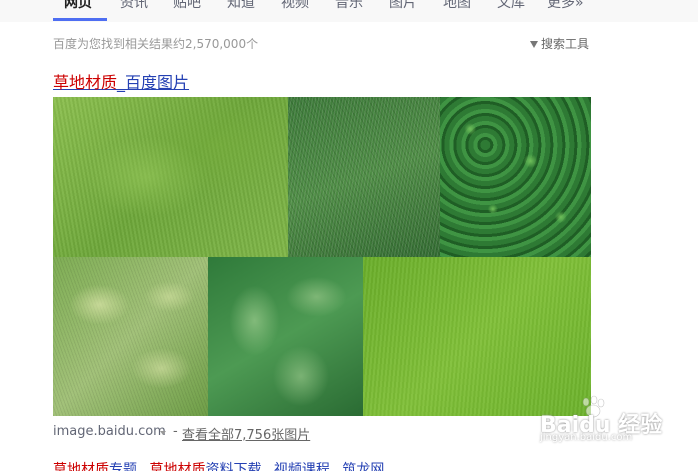 Image resolution: width=698 pixels, height=471 pixels. Describe the element at coordinates (246, 433) in the screenshot. I see `view-all-images-link: 查看全部7,756张图片` at that location.